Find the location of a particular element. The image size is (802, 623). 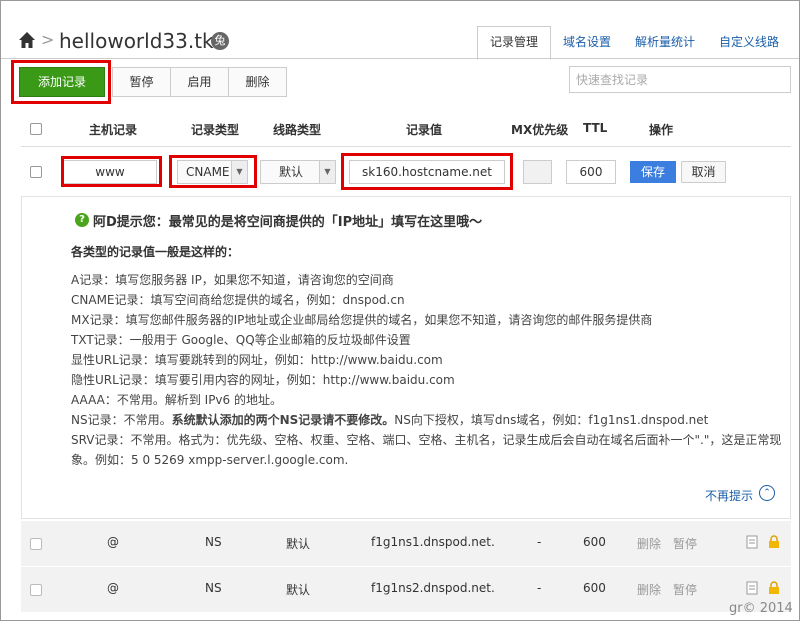

highlight-box-type is located at coordinates (213, 171).